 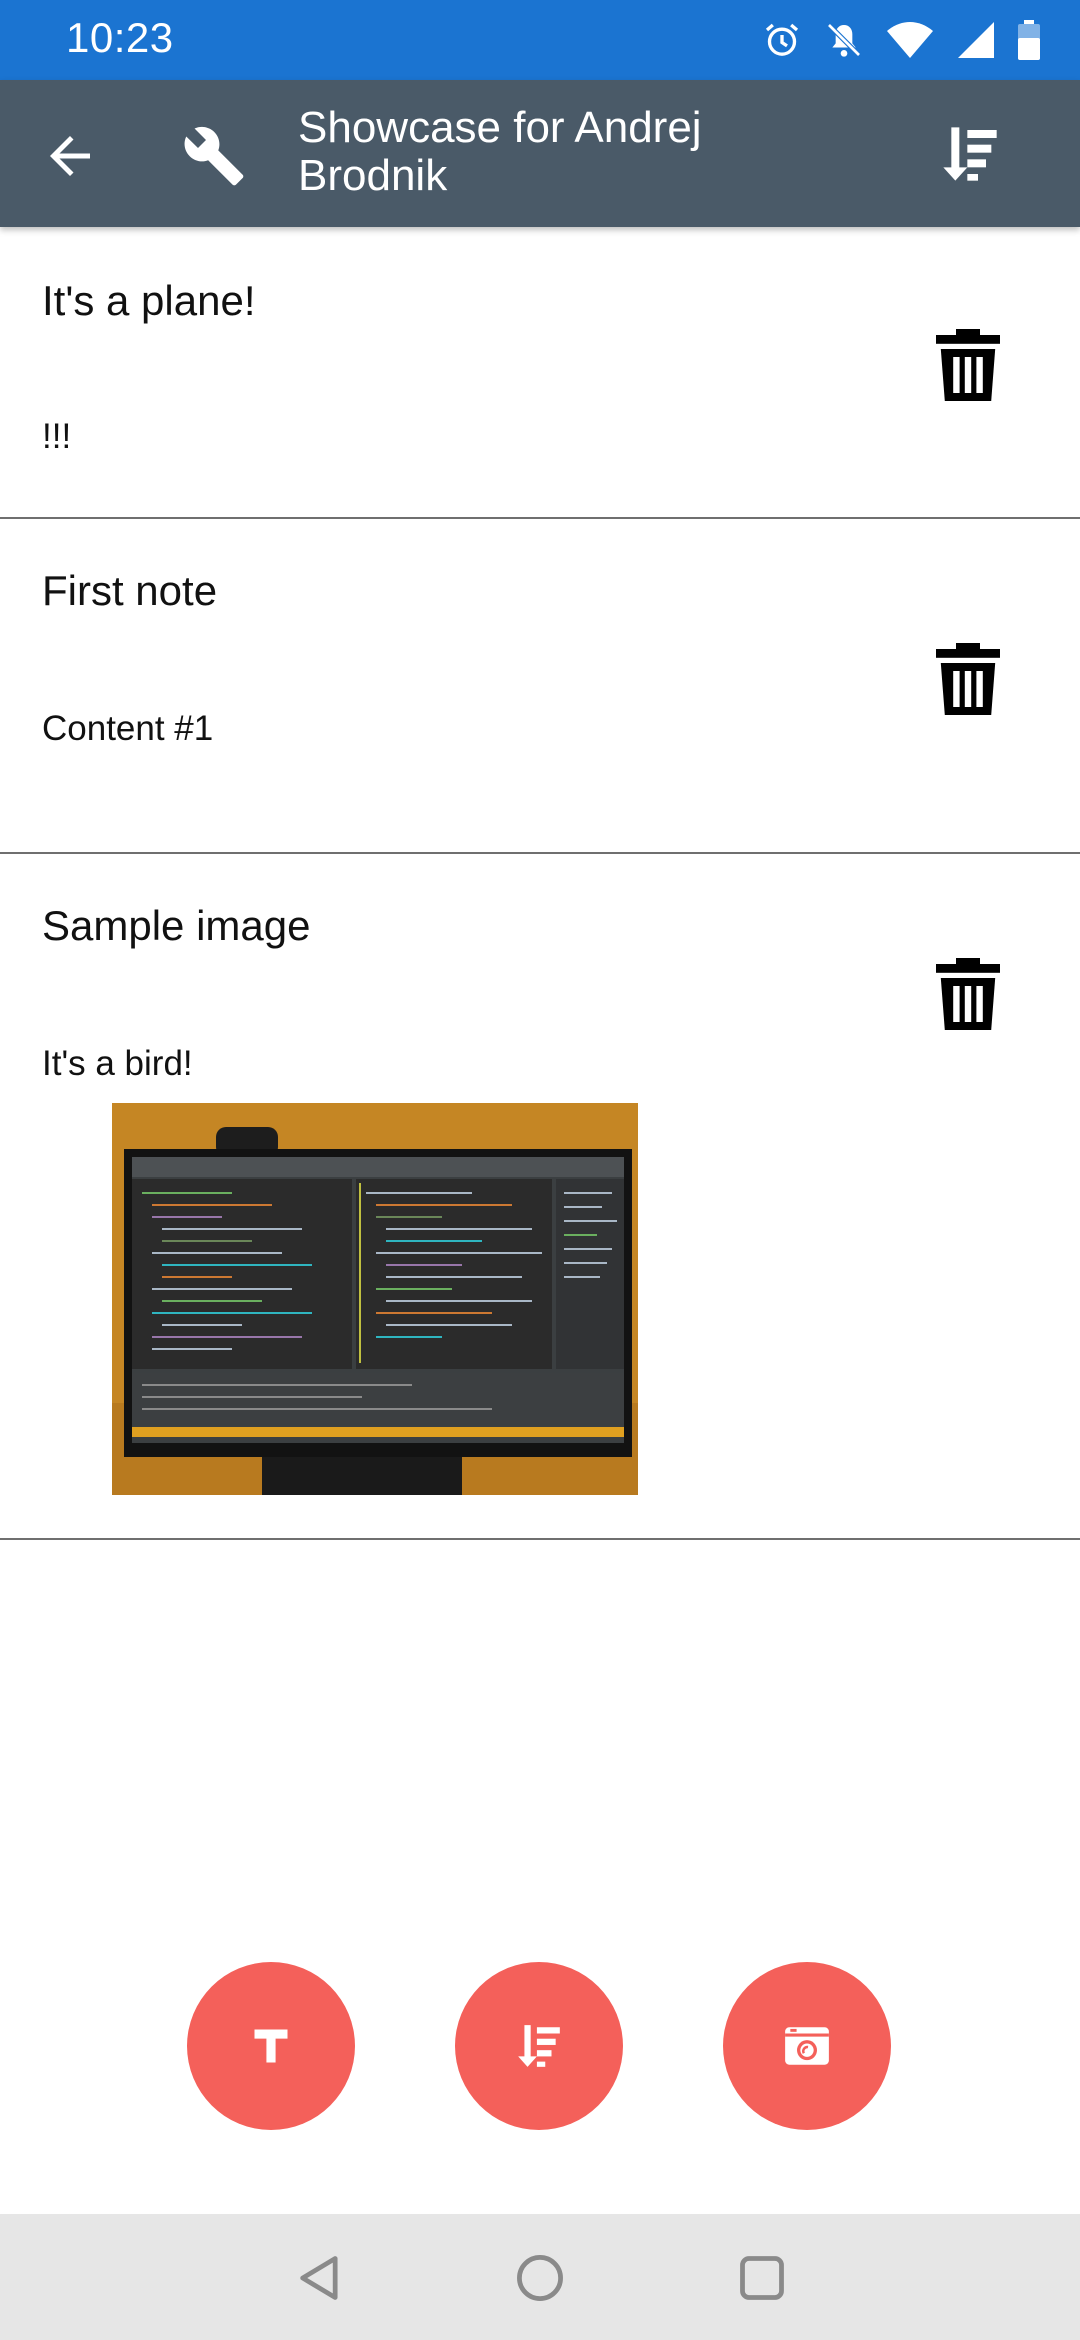 I want to click on battery-icon, so click(x=1029, y=40).